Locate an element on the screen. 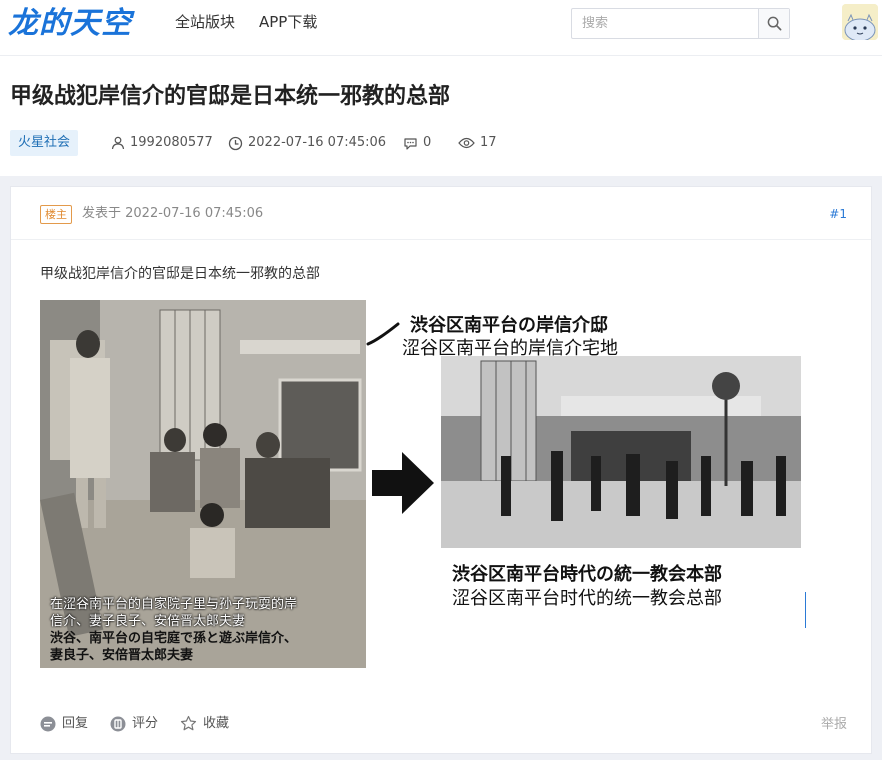 This screenshot has width=882, height=760. favorite-button: 收藏 is located at coordinates (204, 723).